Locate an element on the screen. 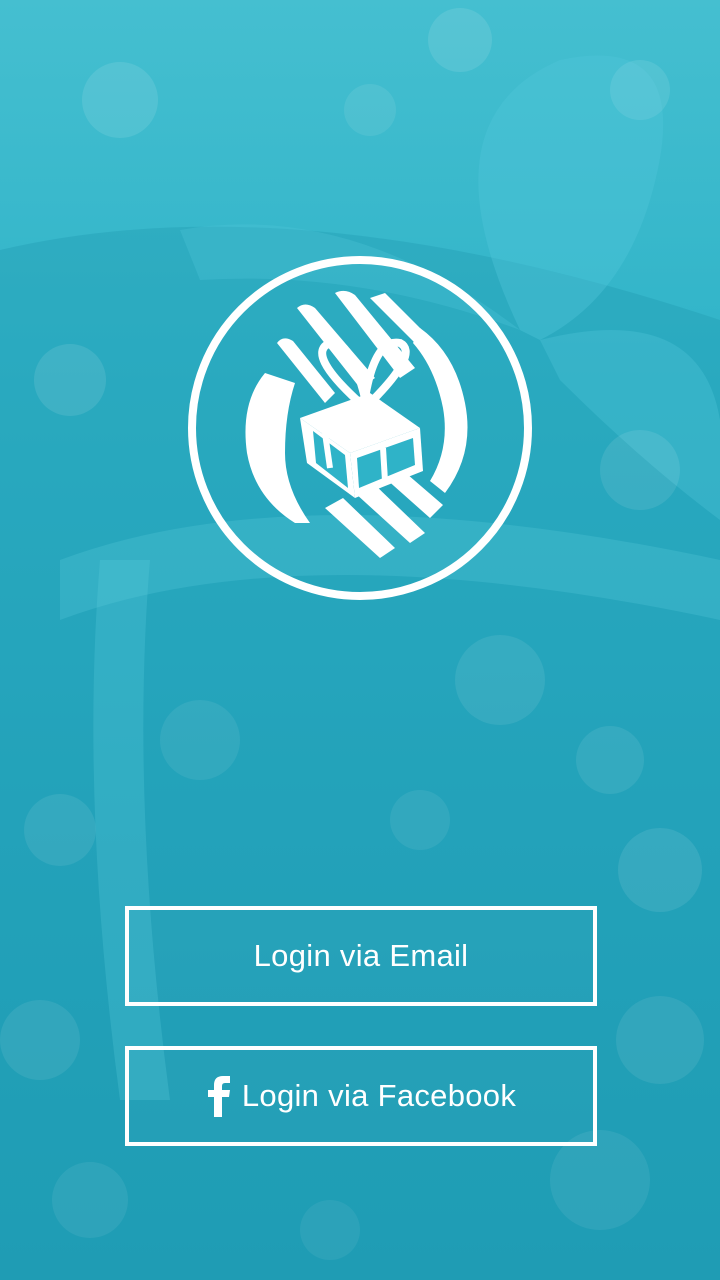  login-email-label: Login via Email is located at coordinates (361, 955).